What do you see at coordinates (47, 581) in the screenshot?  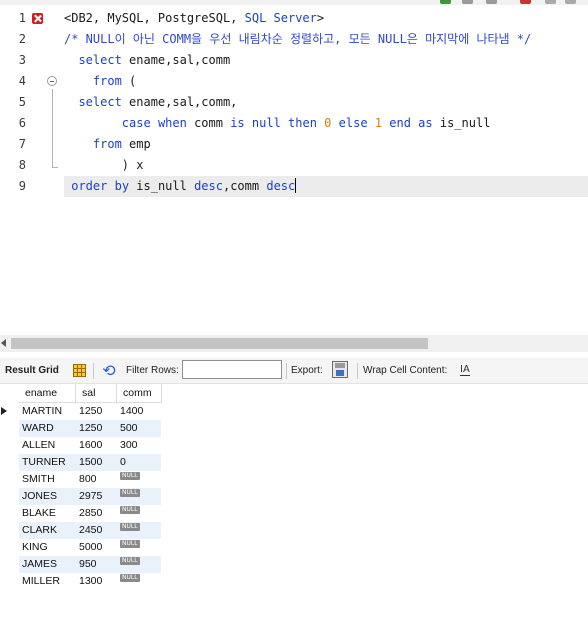 I see `cell-ename: MILLER` at bounding box center [47, 581].